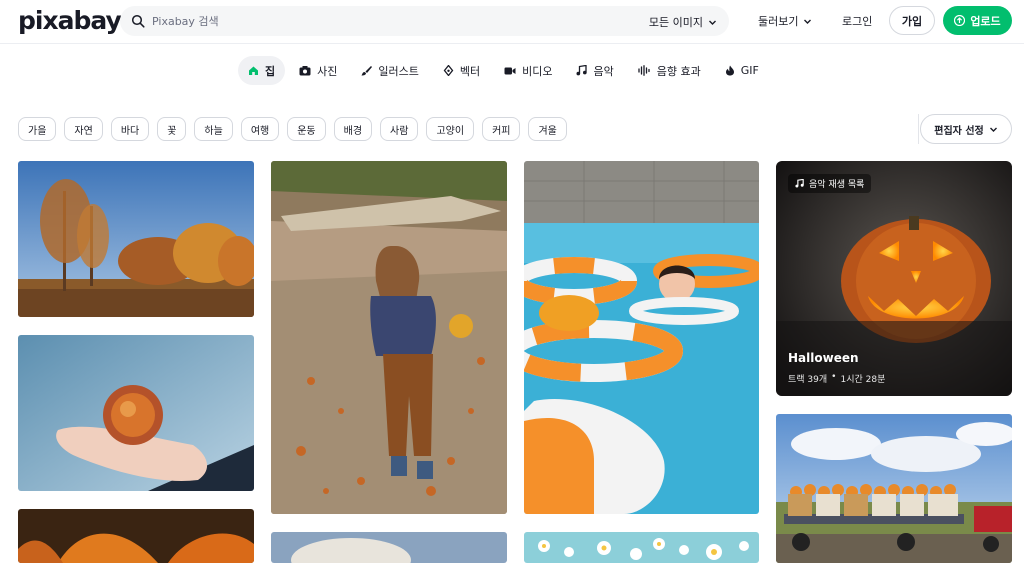 The image size is (1024, 563). What do you see at coordinates (501, 129) in the screenshot?
I see `tag-chip: 커피` at bounding box center [501, 129].